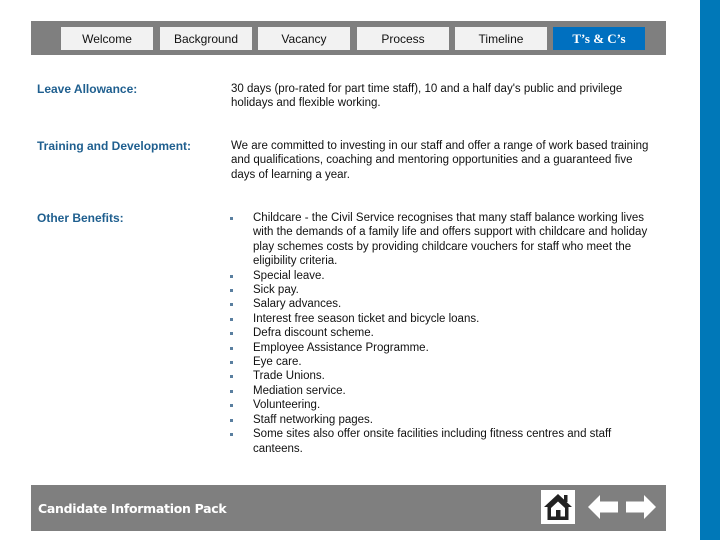 Image resolution: width=720 pixels, height=540 pixels. I want to click on benefit-item: Special leave., so click(442, 276).